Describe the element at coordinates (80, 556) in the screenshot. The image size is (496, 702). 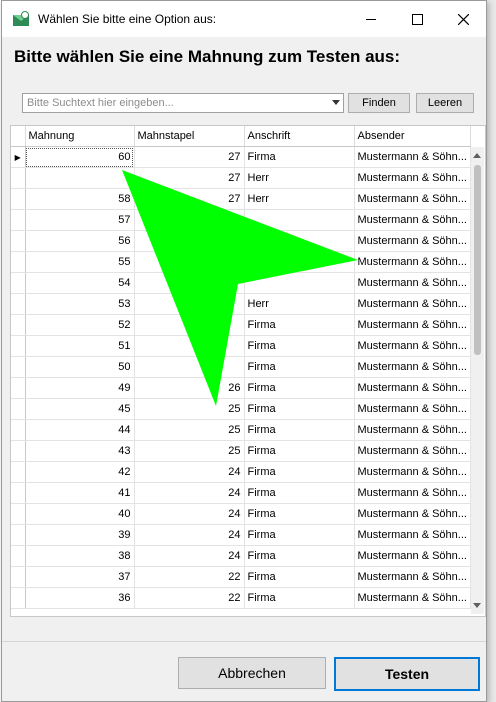
I see `cell-mahnung: 38` at that location.